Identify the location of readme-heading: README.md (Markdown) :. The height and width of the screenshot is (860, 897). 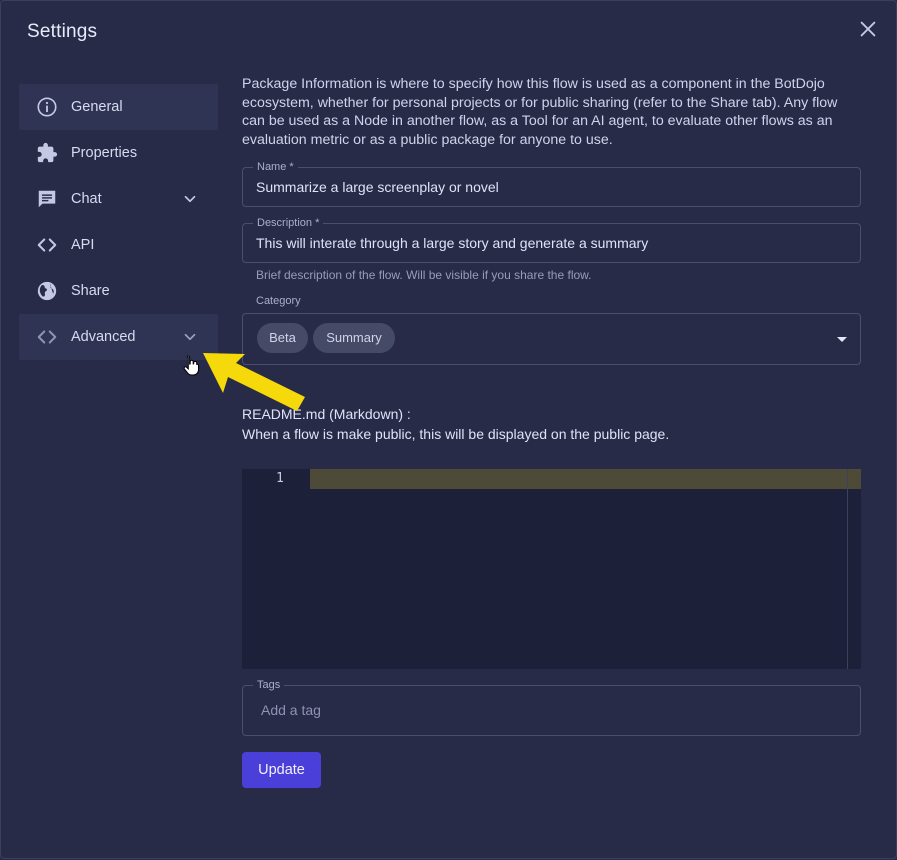
(326, 414).